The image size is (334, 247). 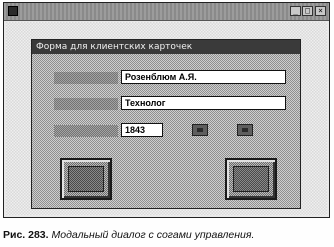 I want to click on minimize-button: _, so click(x=295, y=11).